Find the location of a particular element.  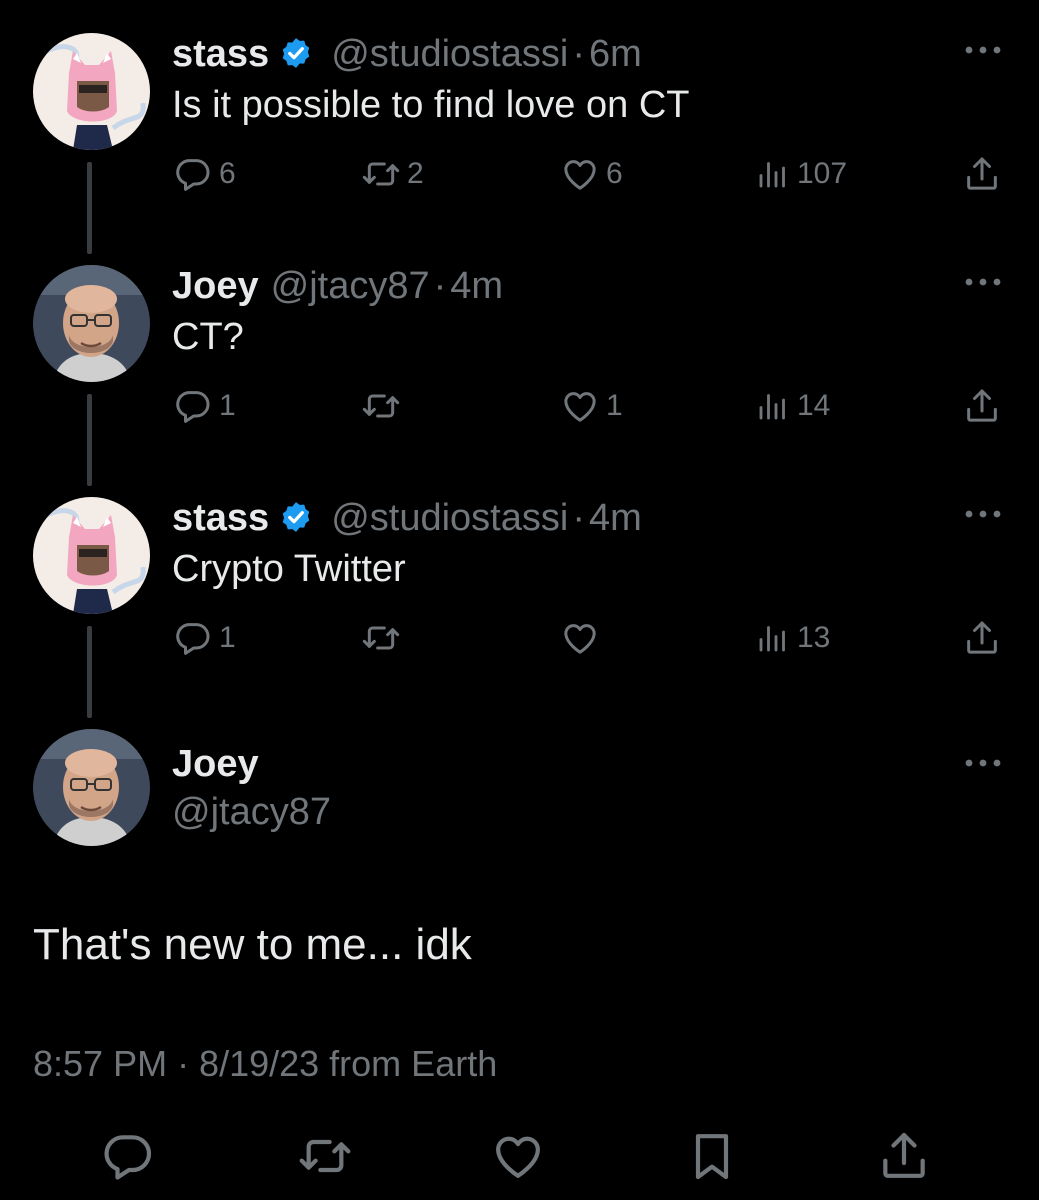

tweet-text: Crypto Twitter is located at coordinates (289, 569).